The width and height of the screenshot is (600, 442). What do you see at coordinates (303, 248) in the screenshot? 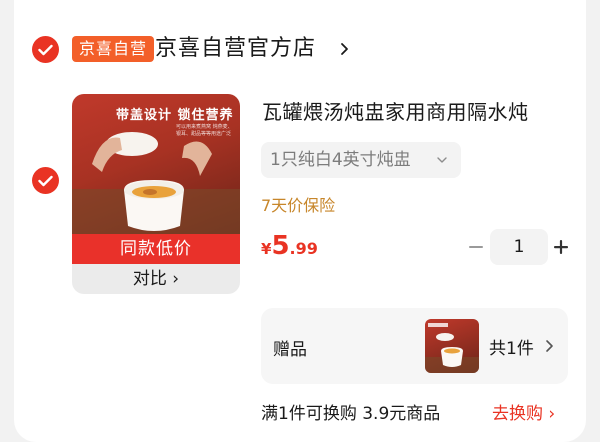
I see `price-decimal: .99` at bounding box center [303, 248].